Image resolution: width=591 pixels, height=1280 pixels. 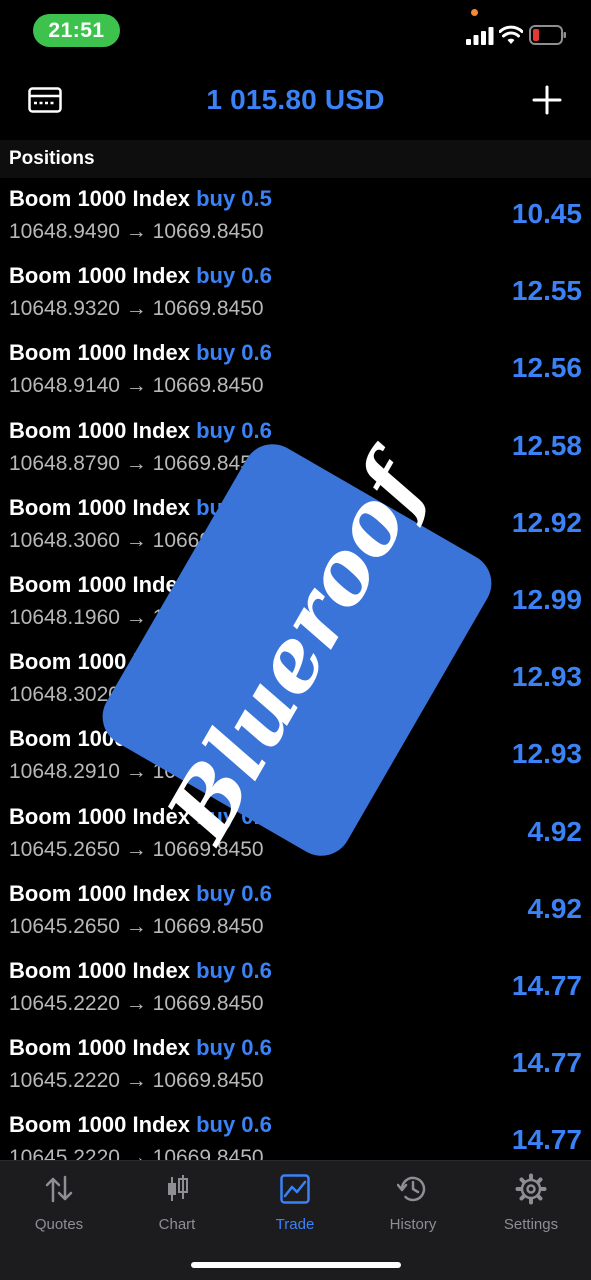 I want to click on position-prices: 10645.2650 → 10669.8450, so click(x=136, y=927).